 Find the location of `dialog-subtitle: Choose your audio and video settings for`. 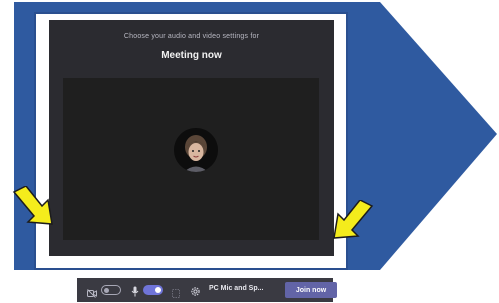

dialog-subtitle: Choose your audio and video settings for is located at coordinates (191, 36).